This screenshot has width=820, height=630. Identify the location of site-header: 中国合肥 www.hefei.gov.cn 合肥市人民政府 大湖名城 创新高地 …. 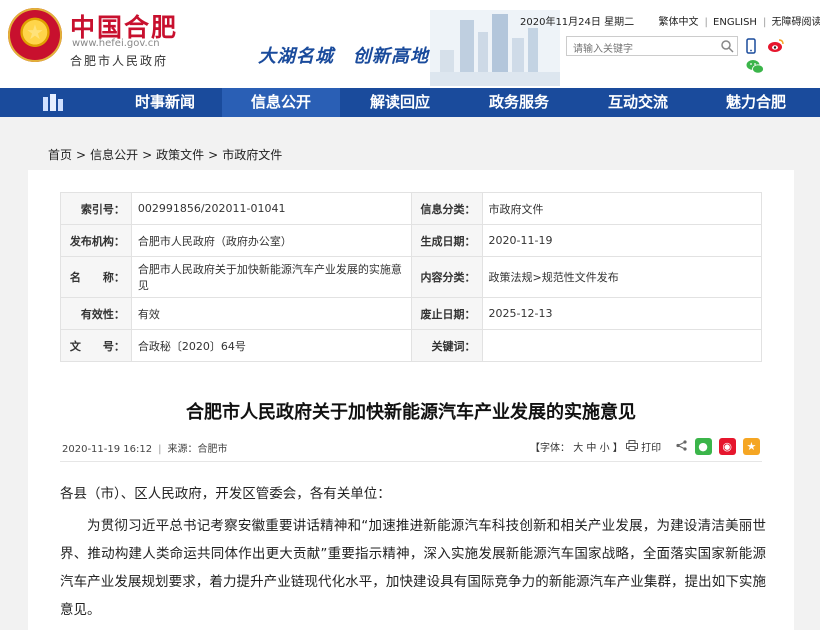
(410, 44).